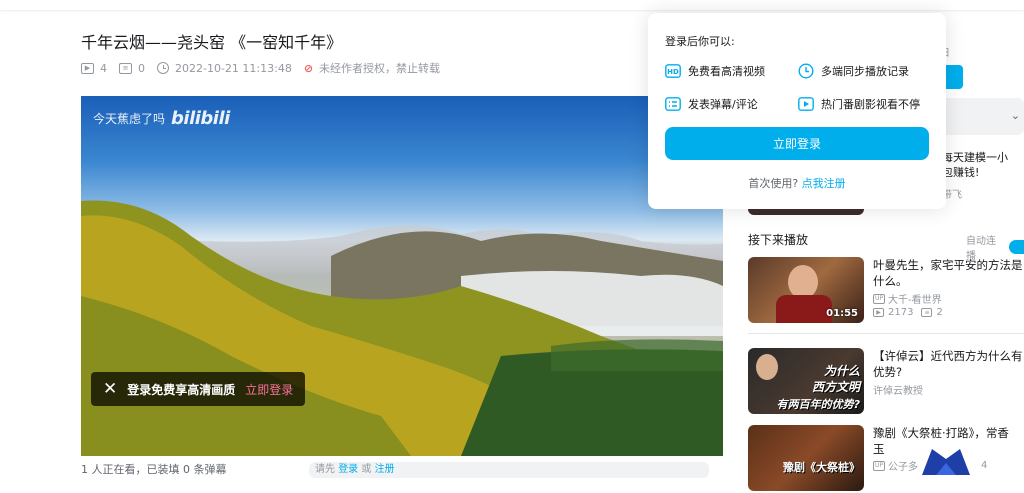 The image size is (1024, 493). What do you see at coordinates (673, 104) in the screenshot?
I see `danmaku-icon` at bounding box center [673, 104].